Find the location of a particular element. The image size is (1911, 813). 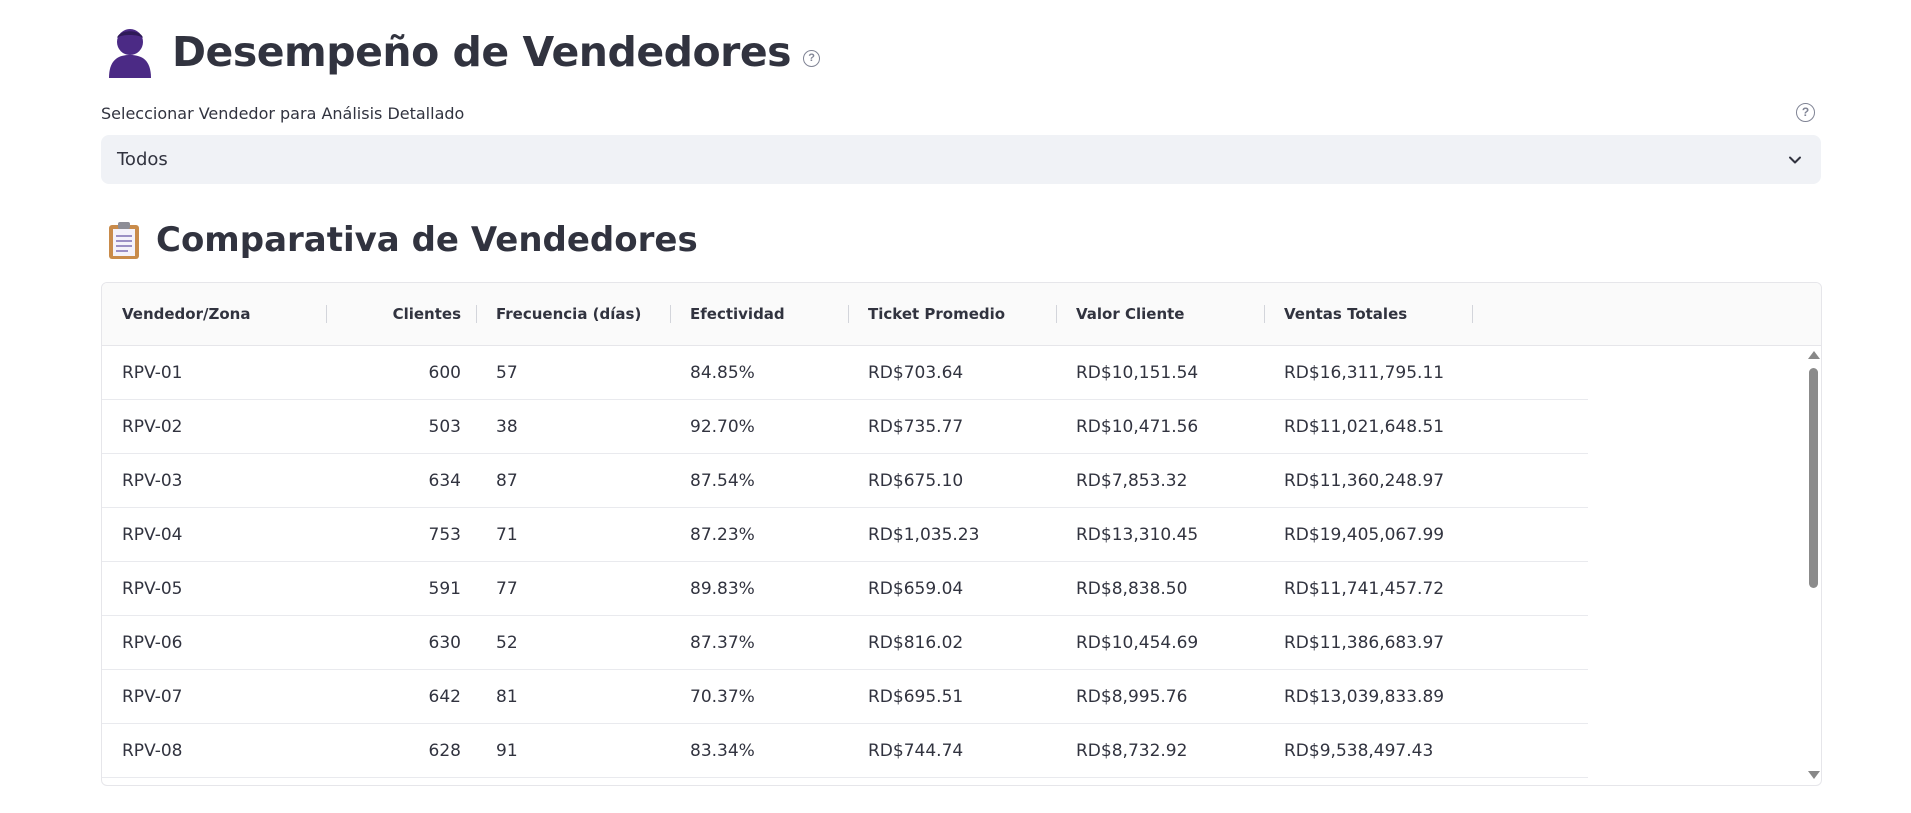

cell-ticket: RD$695.51 is located at coordinates (963, 696).